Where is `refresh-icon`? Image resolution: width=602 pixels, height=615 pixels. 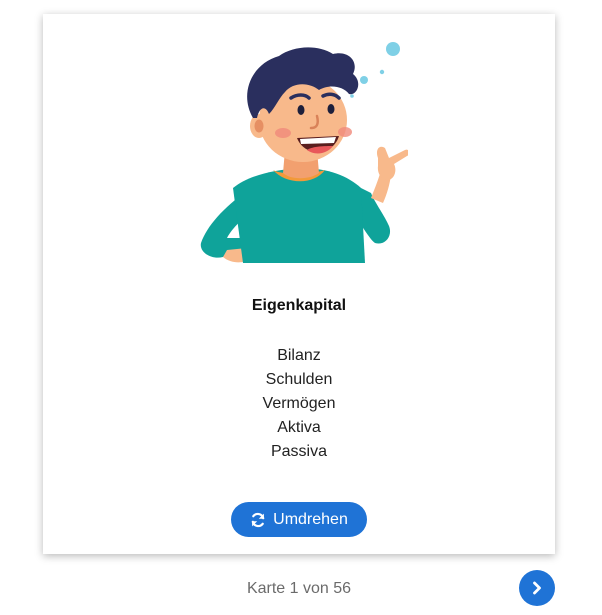
refresh-icon is located at coordinates (258, 519).